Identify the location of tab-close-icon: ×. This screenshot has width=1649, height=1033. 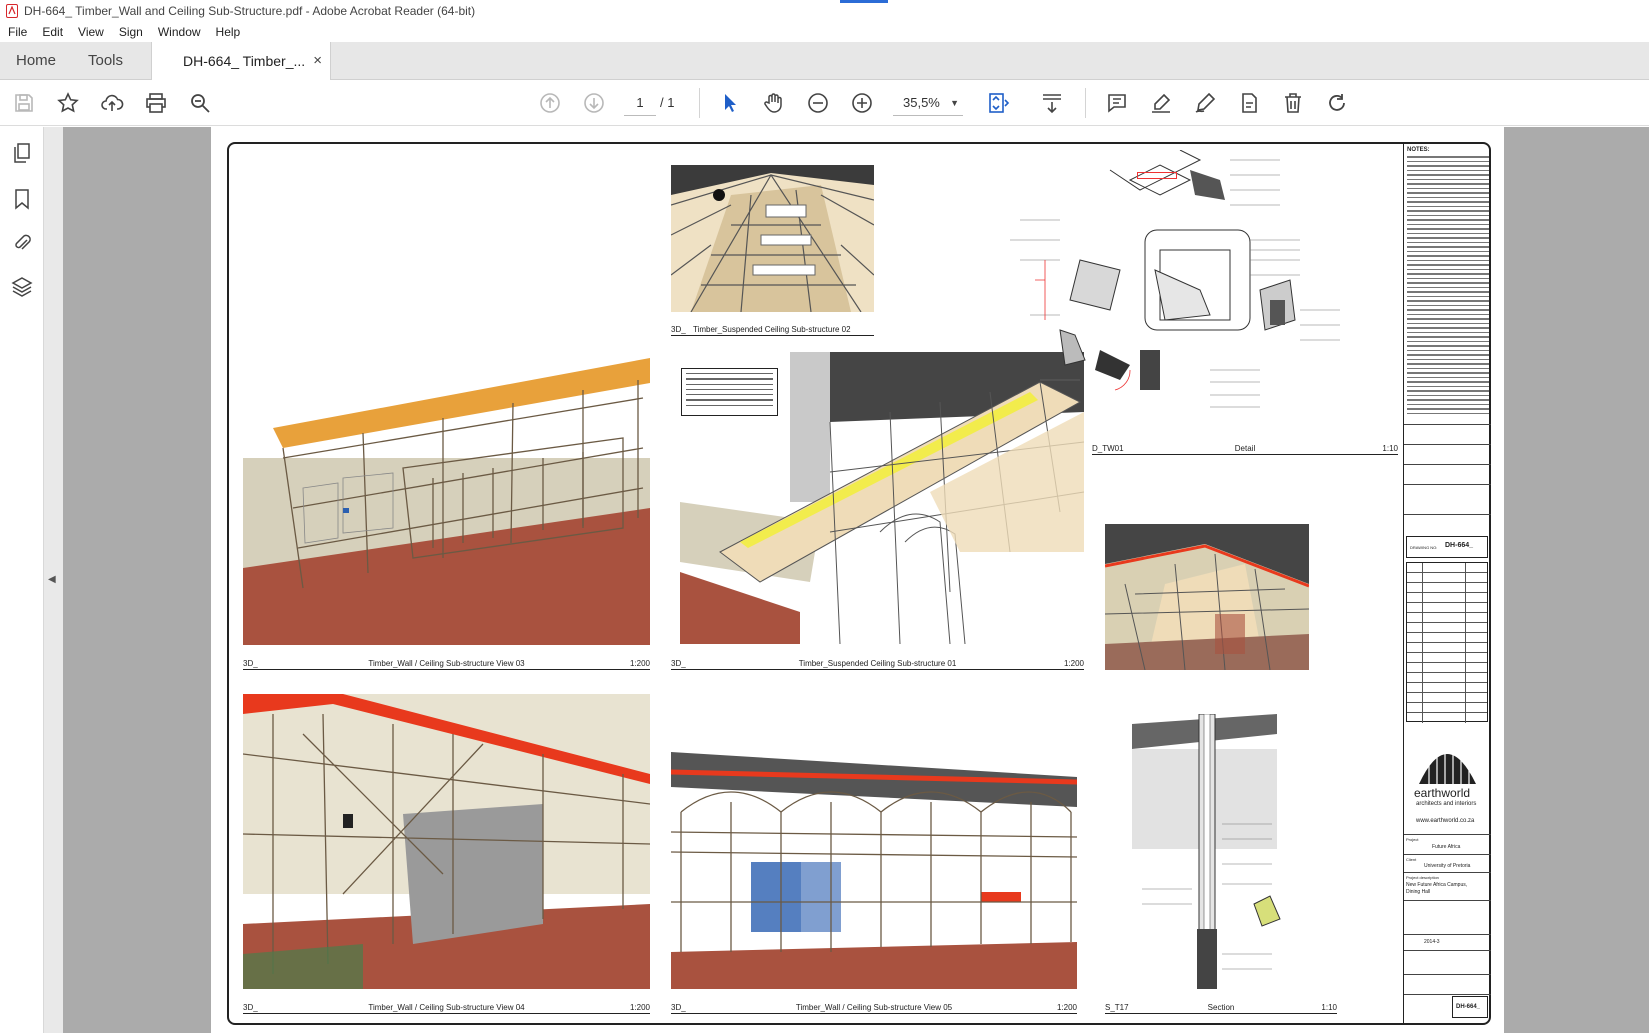
(317, 61).